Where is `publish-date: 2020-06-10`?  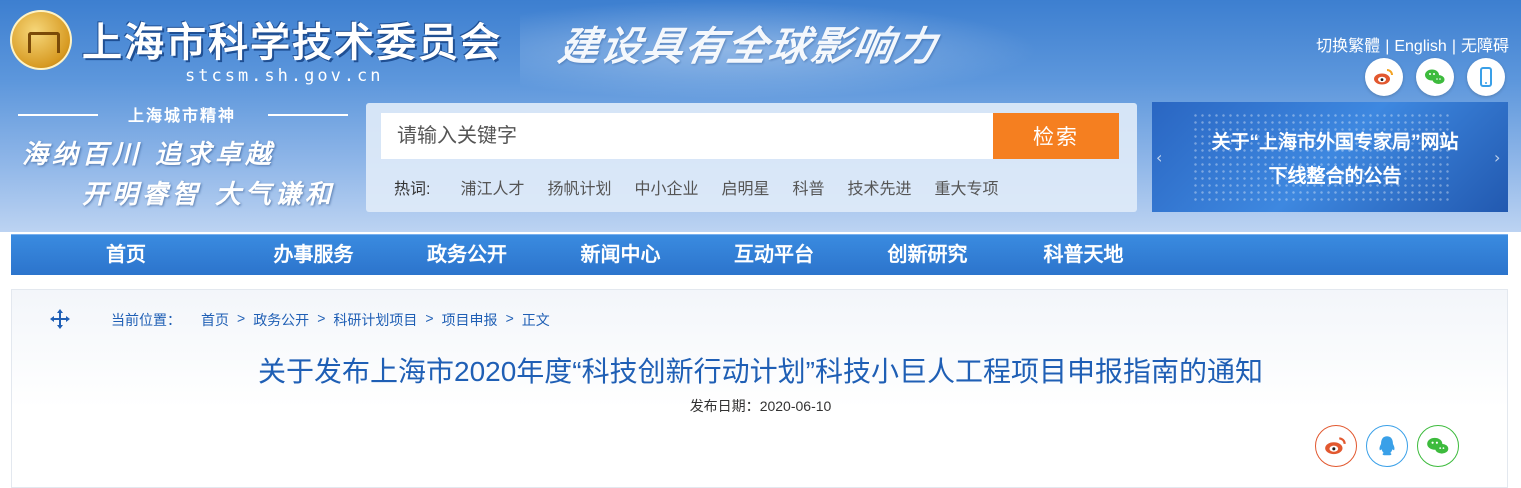 publish-date: 2020-06-10 is located at coordinates (795, 406).